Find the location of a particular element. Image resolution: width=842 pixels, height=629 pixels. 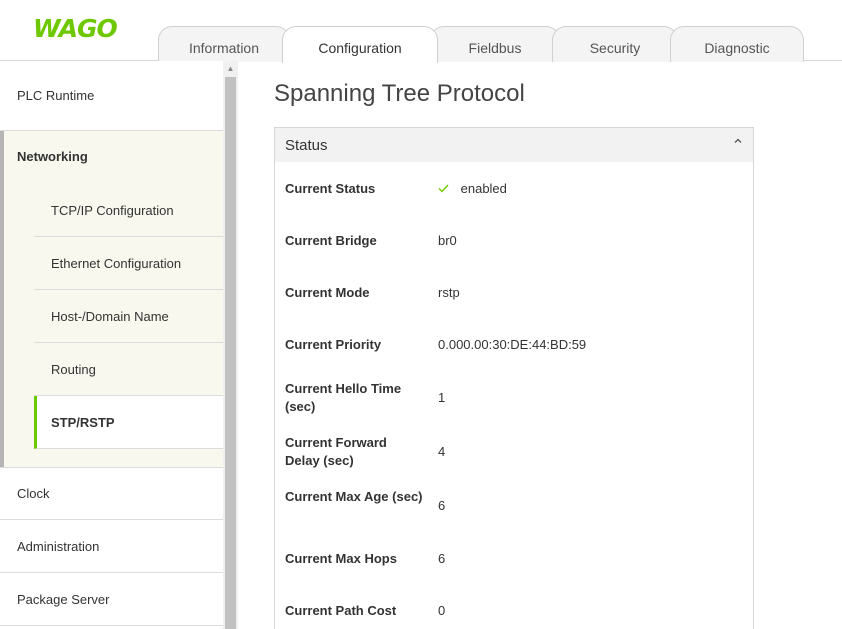

sidebar-item-label: Routing is located at coordinates (73, 369).